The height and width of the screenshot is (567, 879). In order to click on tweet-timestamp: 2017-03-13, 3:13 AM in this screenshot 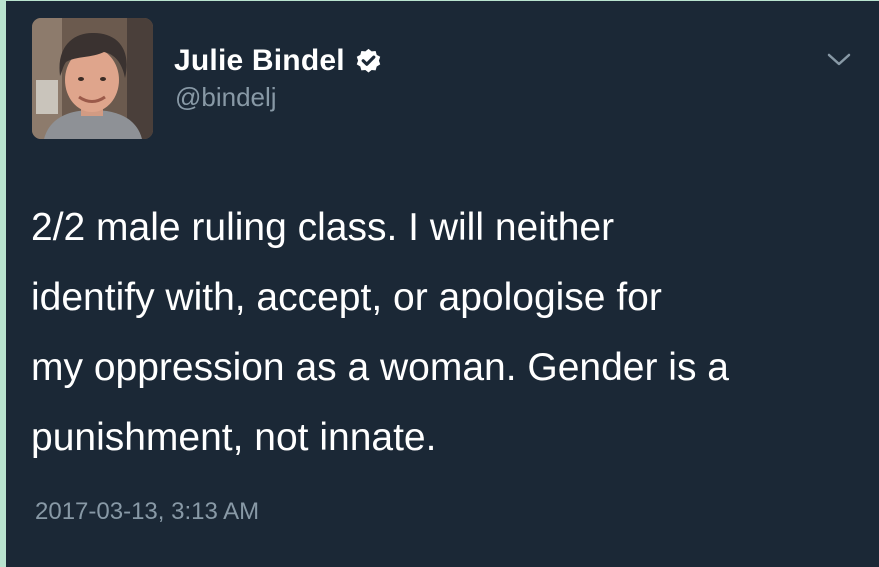, I will do `click(147, 512)`.